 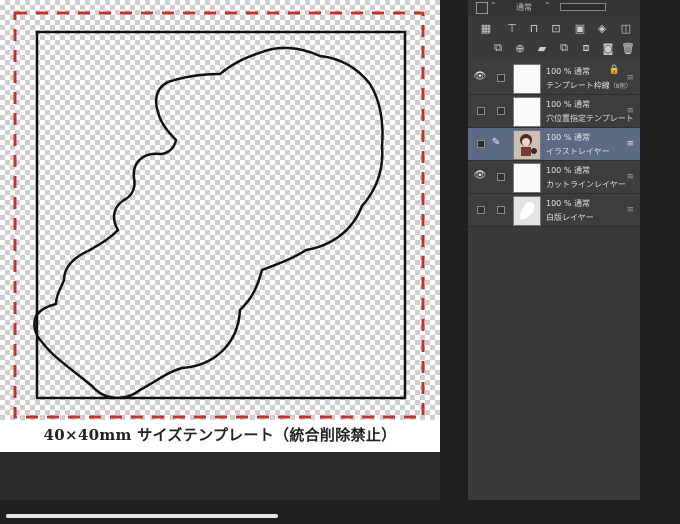 I want to click on layer-name: イラストレイヤー, so click(x=578, y=151).